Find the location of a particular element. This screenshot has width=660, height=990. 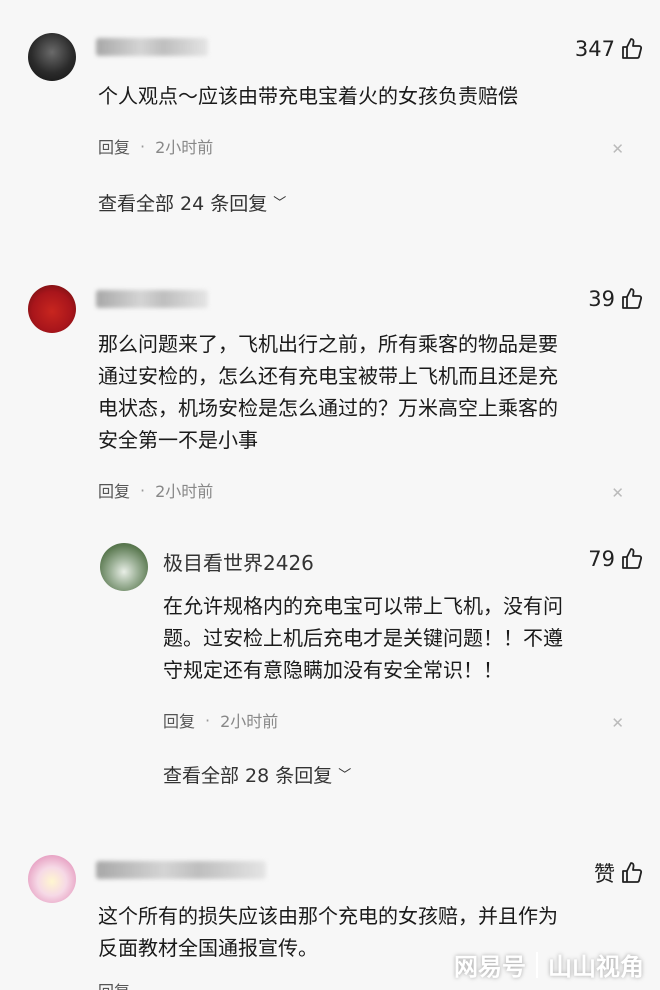

watermark-author: 山山视角 is located at coordinates (596, 967).